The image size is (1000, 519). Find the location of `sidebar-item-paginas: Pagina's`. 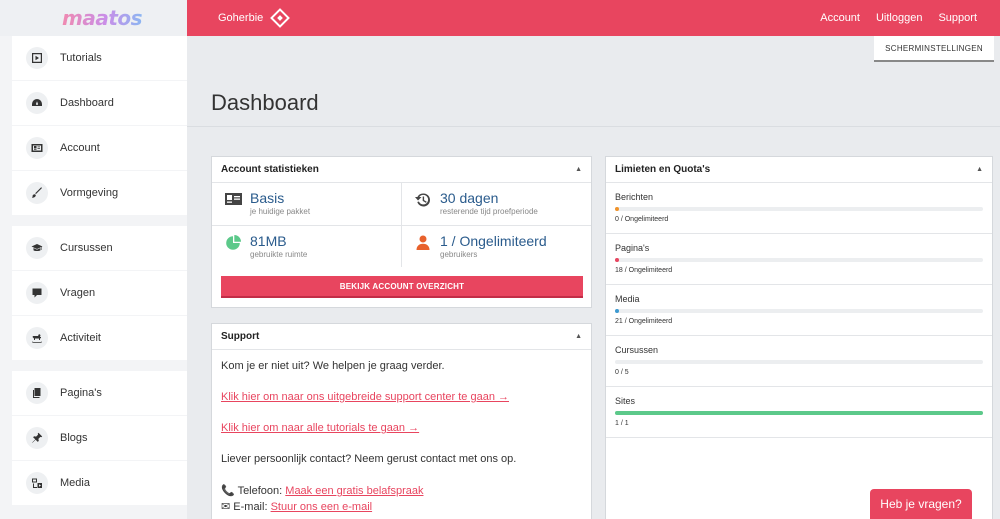

sidebar-item-paginas: Pagina's is located at coordinates (99, 393).